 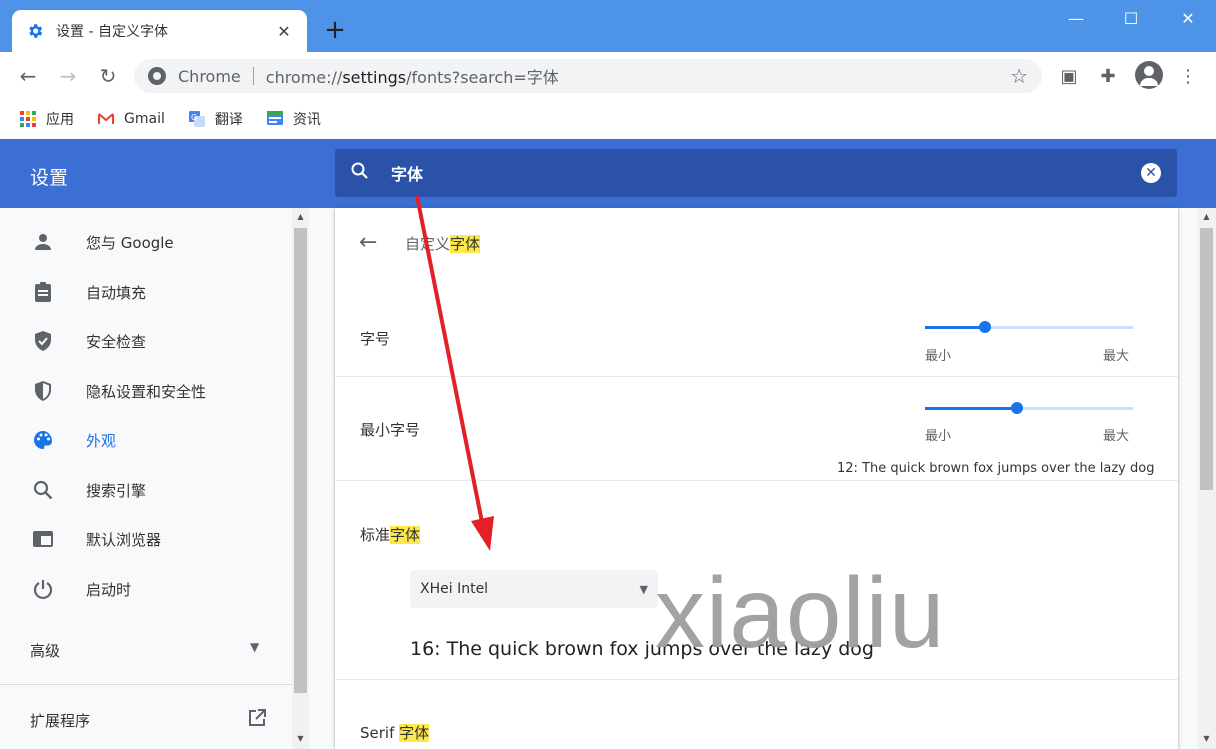 I want to click on sidebar-item-autofill: 自动填充, so click(x=146, y=292).